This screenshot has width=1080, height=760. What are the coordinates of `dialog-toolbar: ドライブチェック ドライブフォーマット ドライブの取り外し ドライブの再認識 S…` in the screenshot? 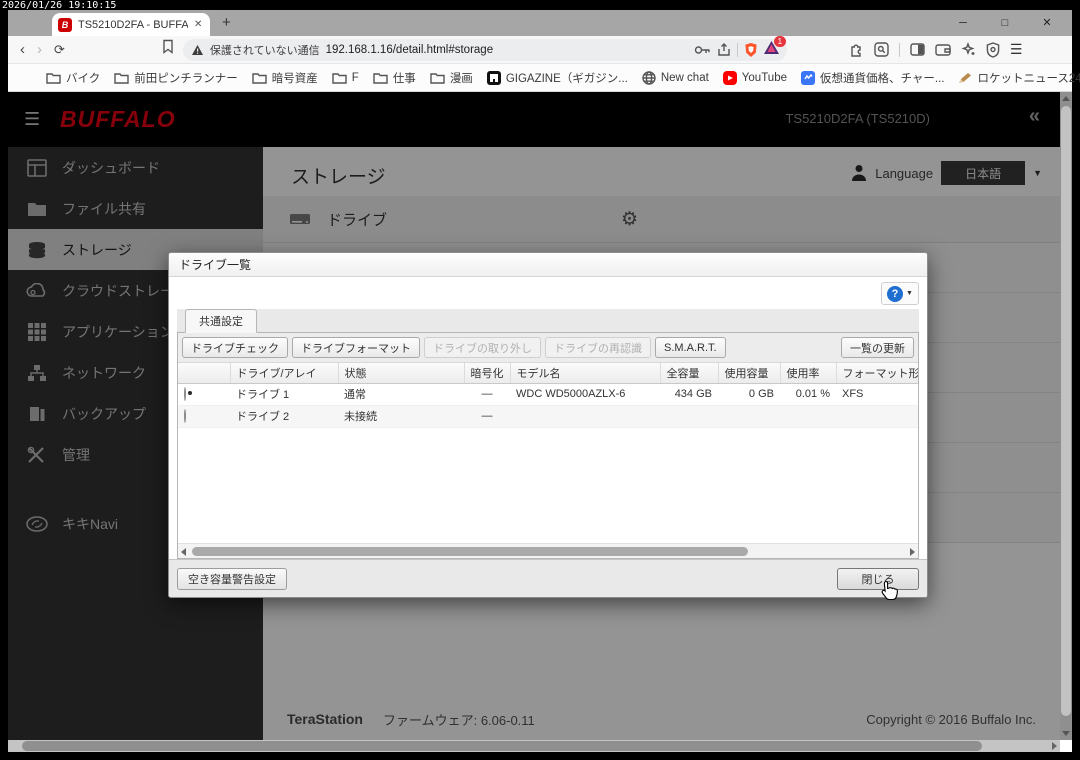 It's located at (548, 348).